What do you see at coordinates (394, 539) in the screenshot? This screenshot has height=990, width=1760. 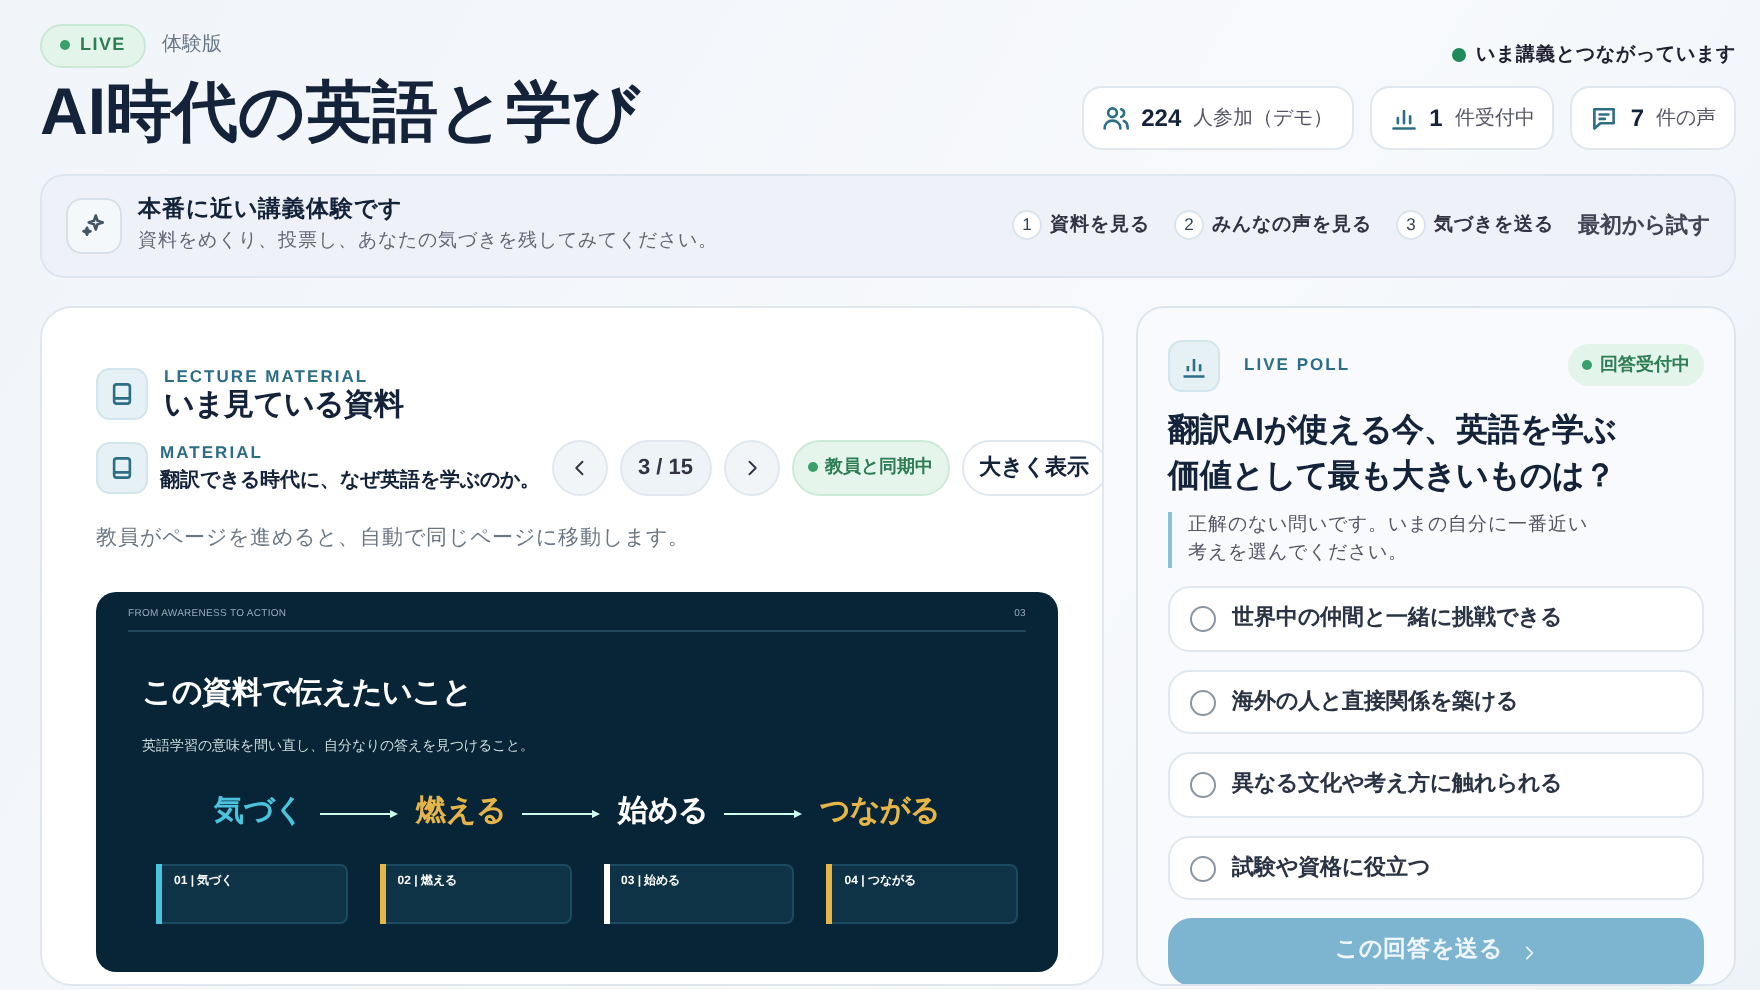 I see `sync-note: 教員がページを進めると、自動で同じページに移動します。` at bounding box center [394, 539].